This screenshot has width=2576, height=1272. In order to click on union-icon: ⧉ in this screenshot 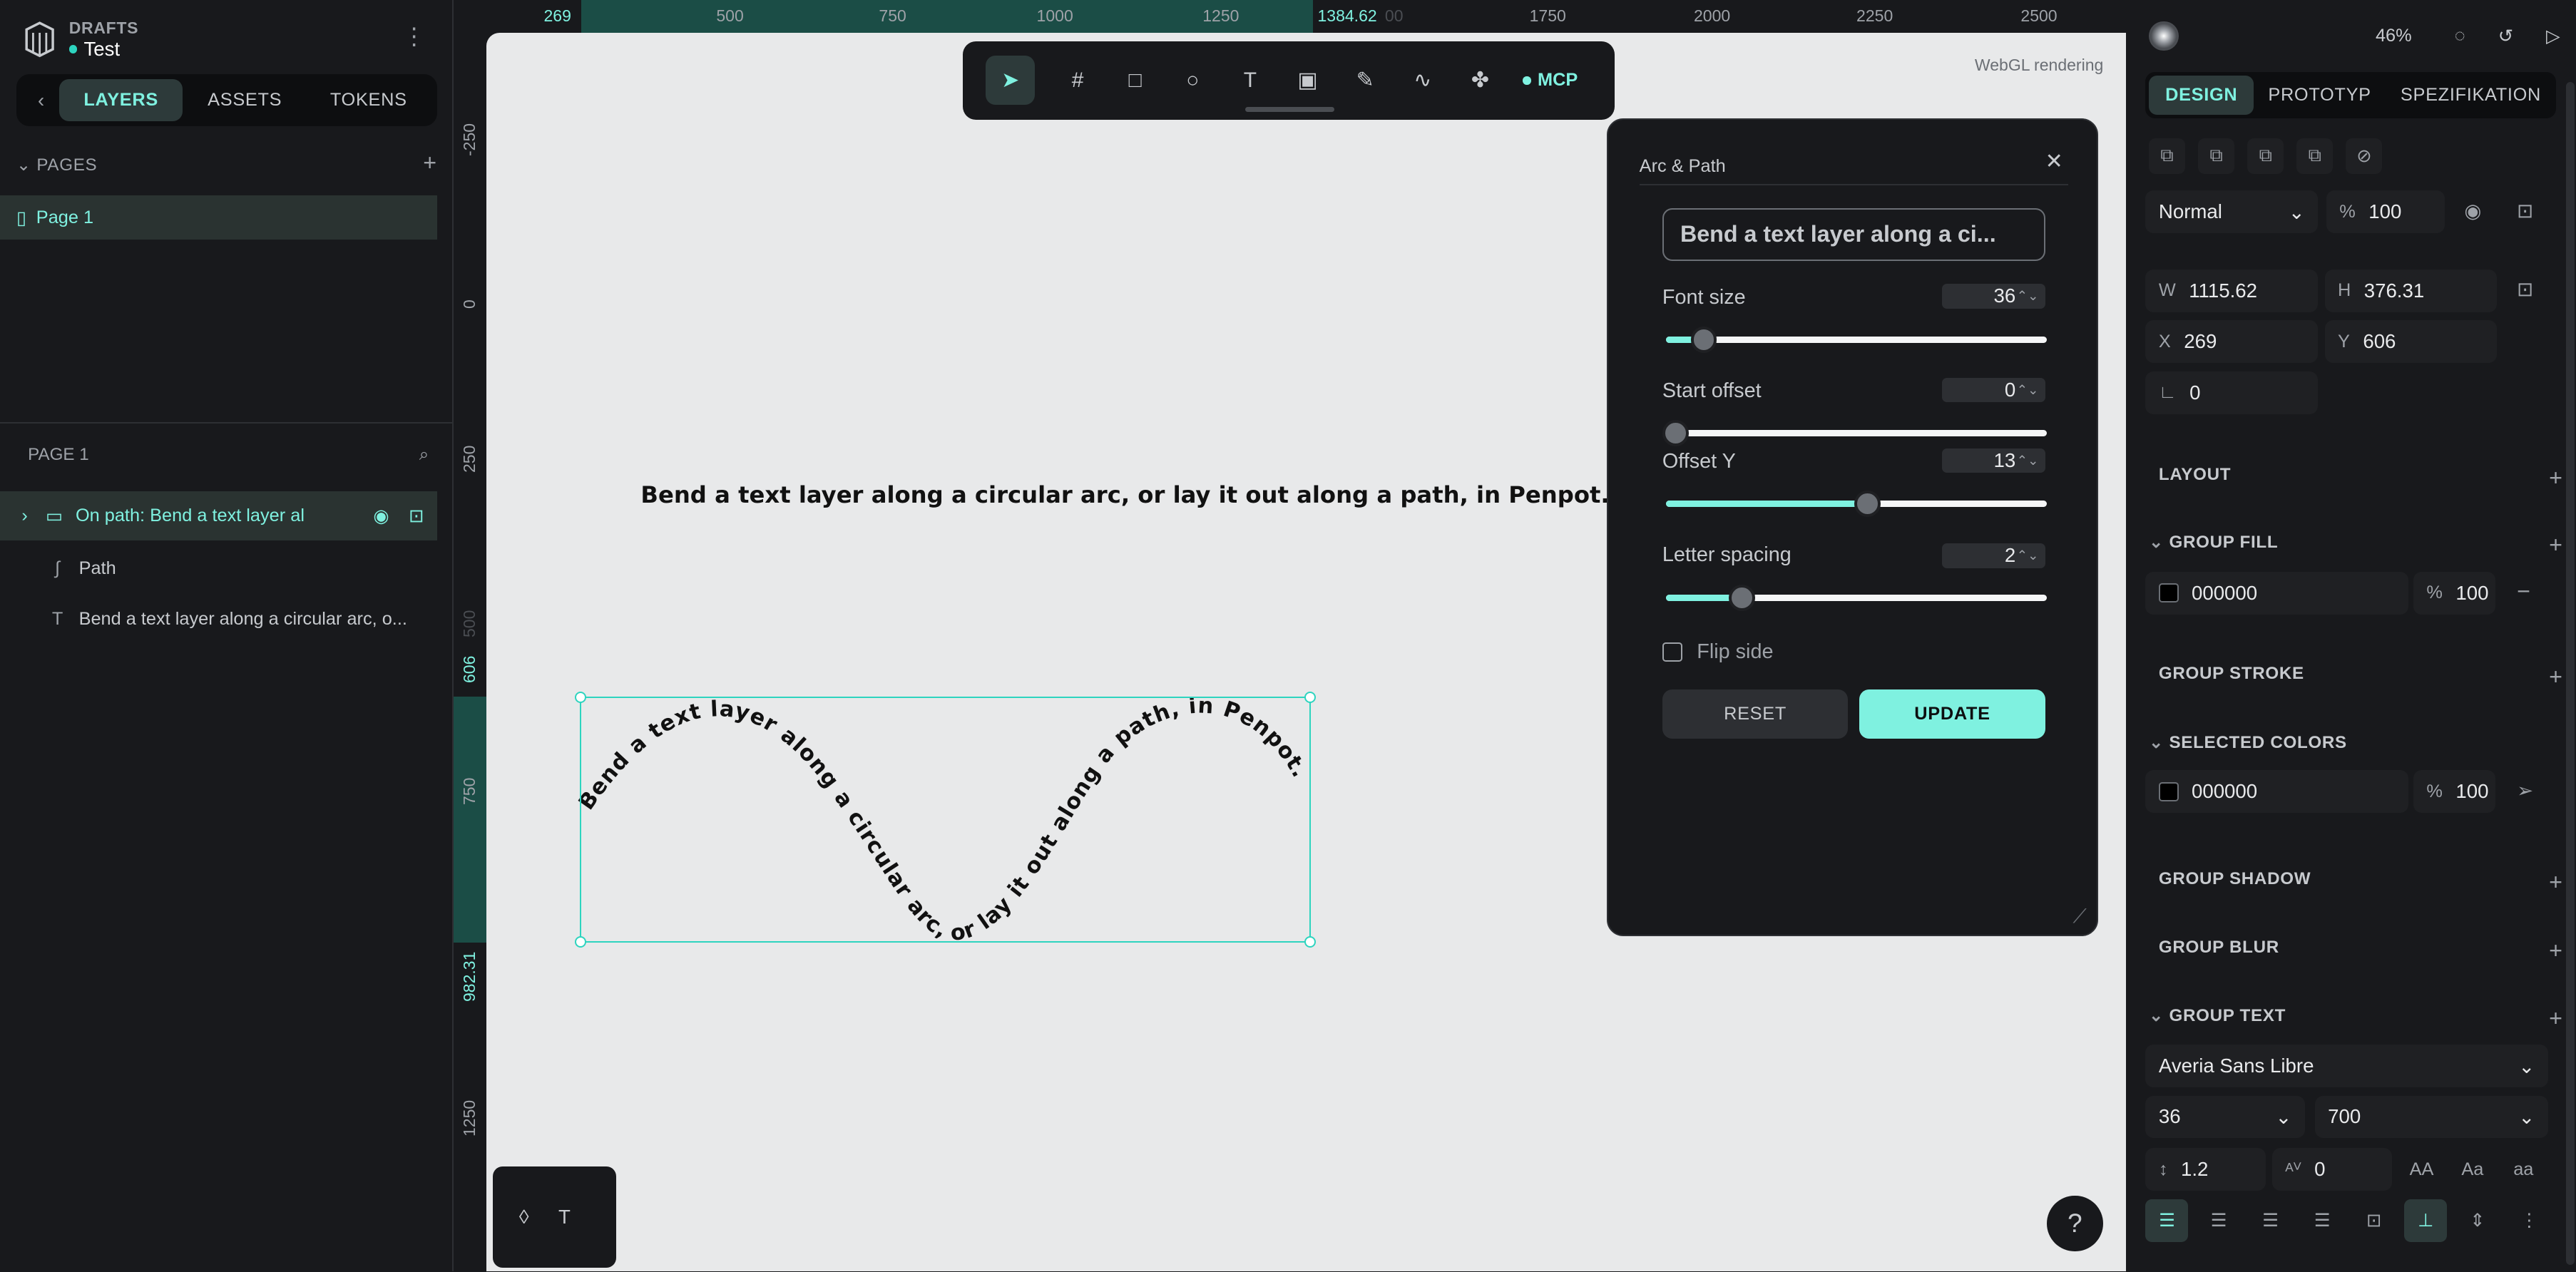, I will do `click(2167, 156)`.